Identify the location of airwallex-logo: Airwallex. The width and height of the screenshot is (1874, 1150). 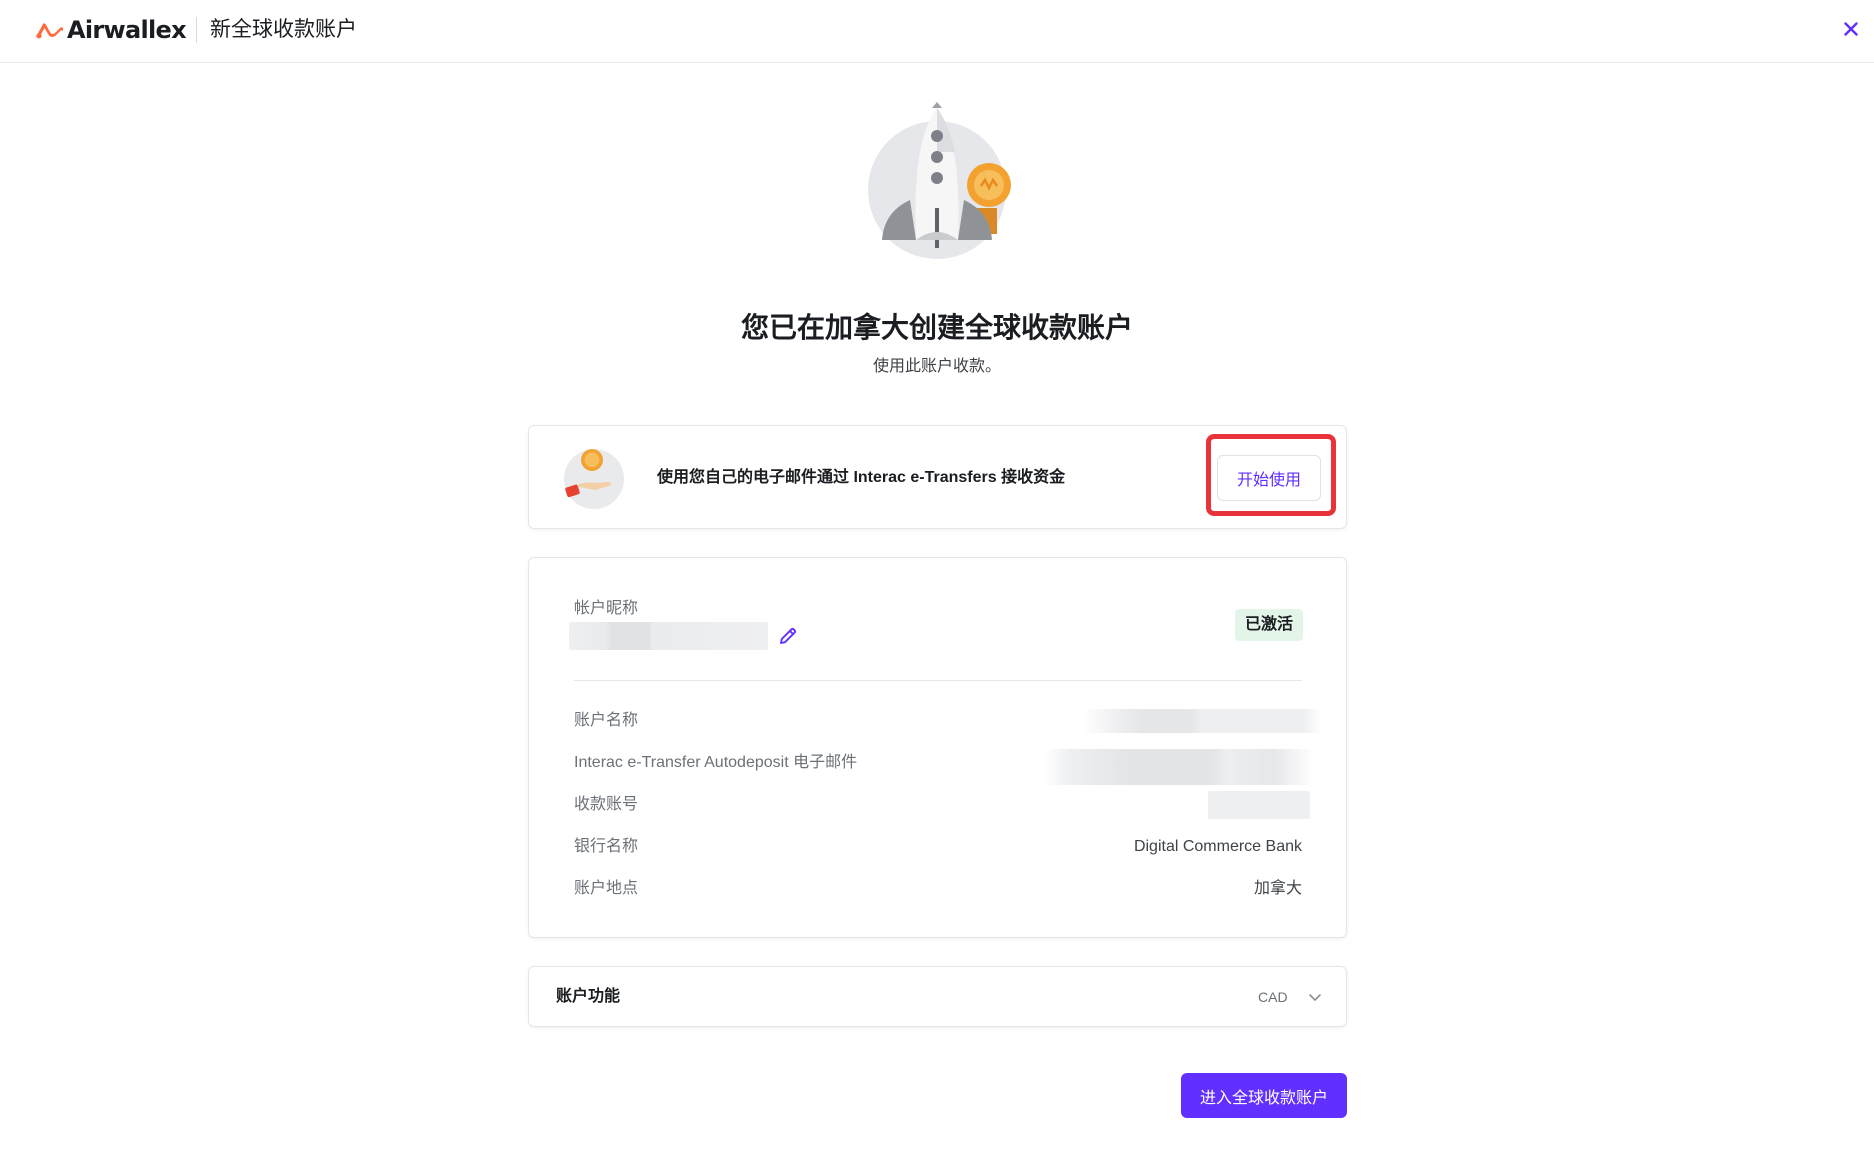
(110, 30).